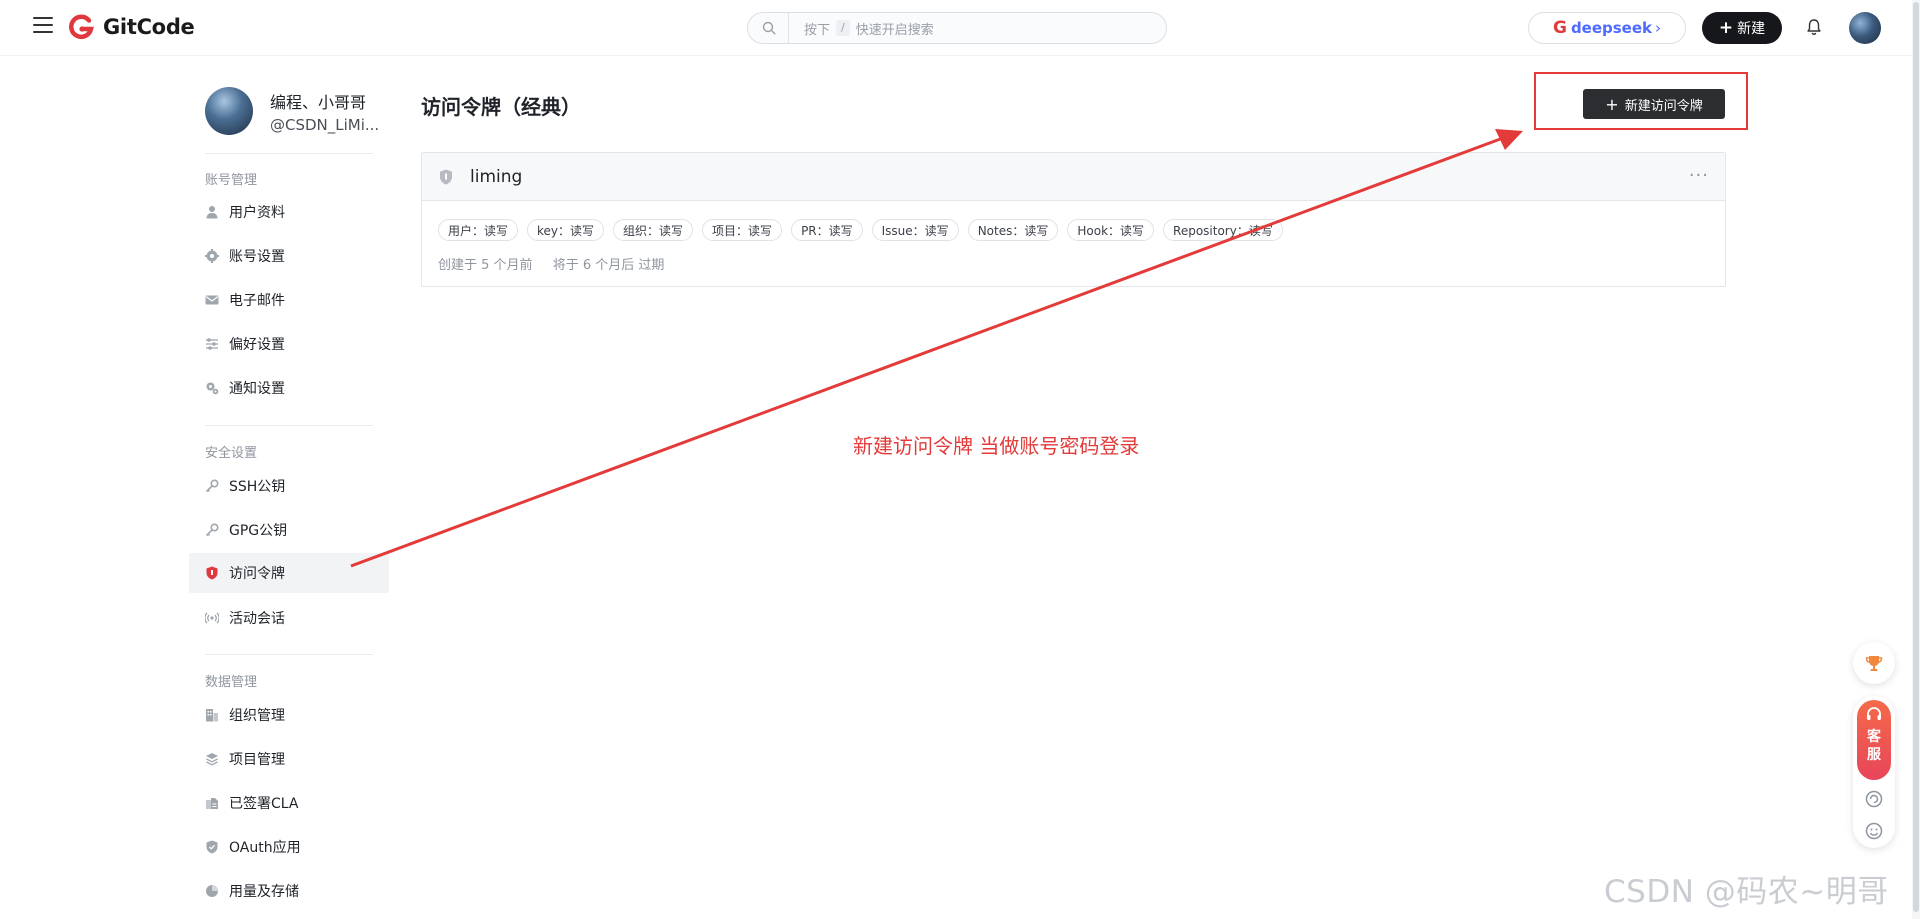  Describe the element at coordinates (496, 176) in the screenshot. I see `token-name: liming` at that location.